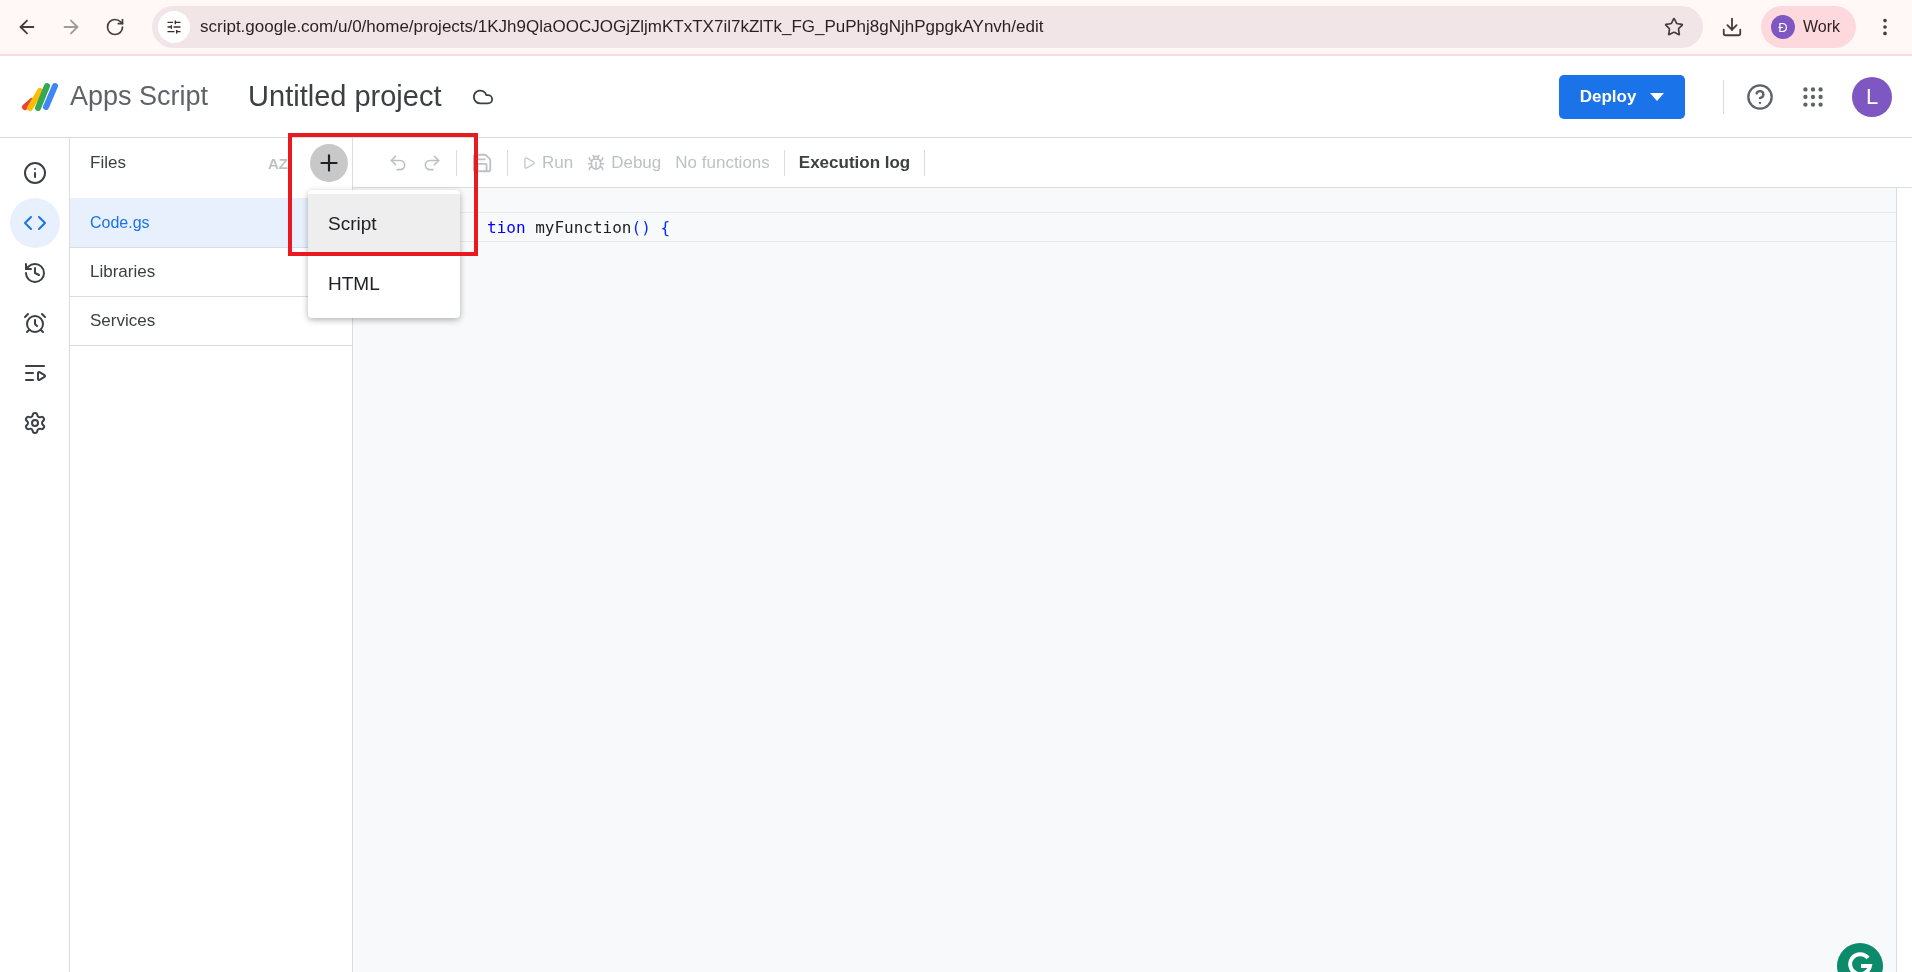 The image size is (1912, 972). Describe the element at coordinates (139, 96) in the screenshot. I see `product-name: Apps Script` at that location.